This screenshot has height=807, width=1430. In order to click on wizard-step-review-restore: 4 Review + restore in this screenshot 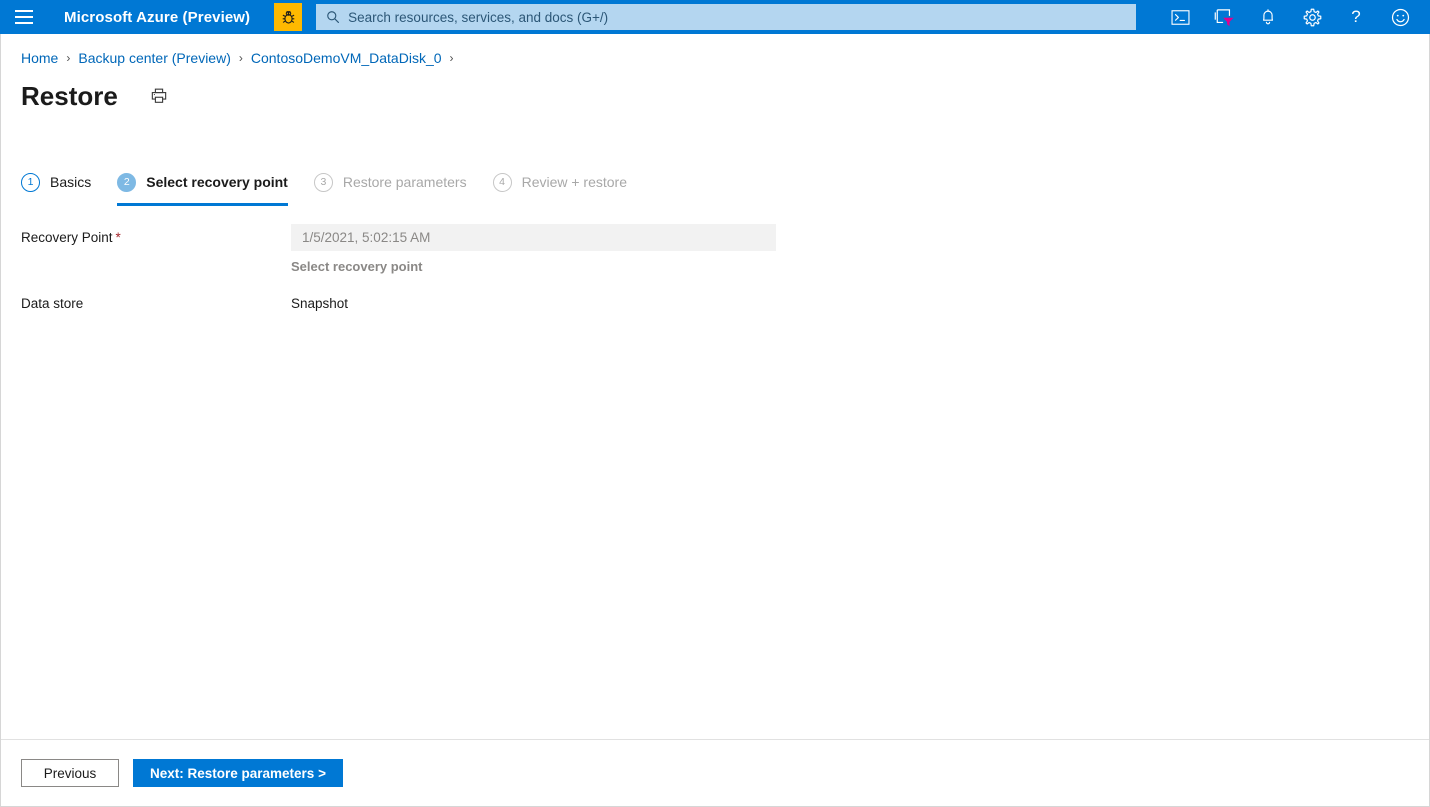, I will do `click(572, 182)`.